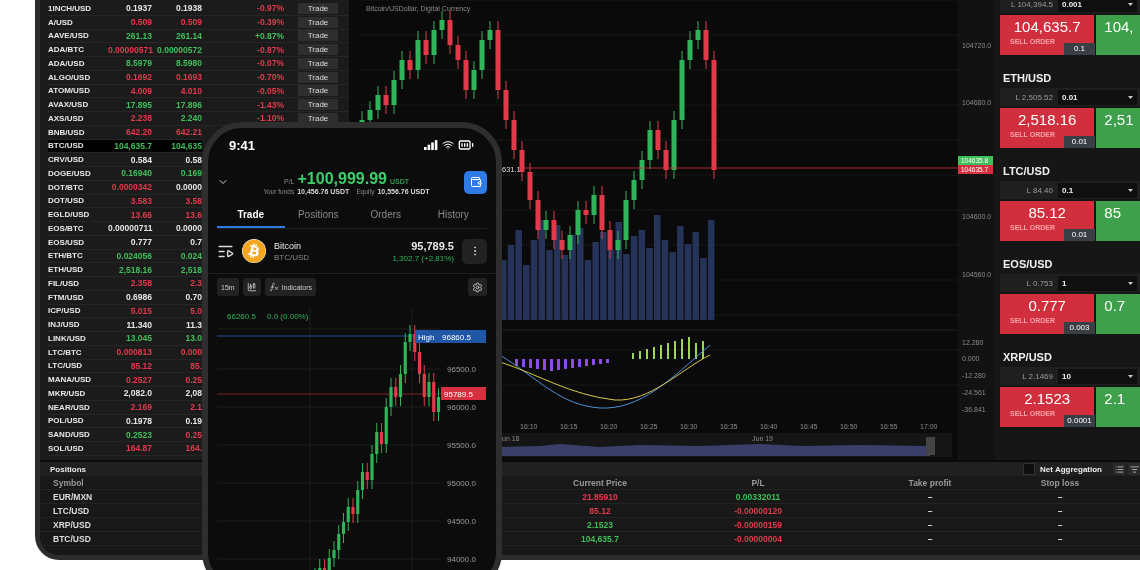  I want to click on chart-type-button, so click(251, 287).